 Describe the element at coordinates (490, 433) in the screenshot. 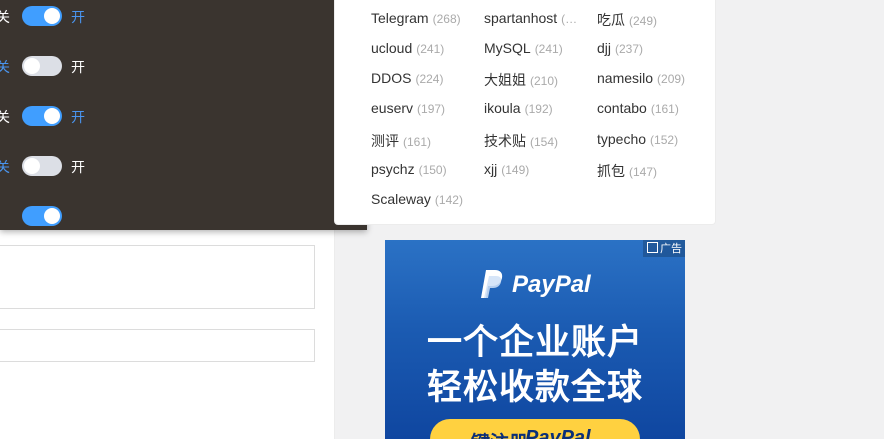

I see `signup-button-label: 一键注册` at that location.